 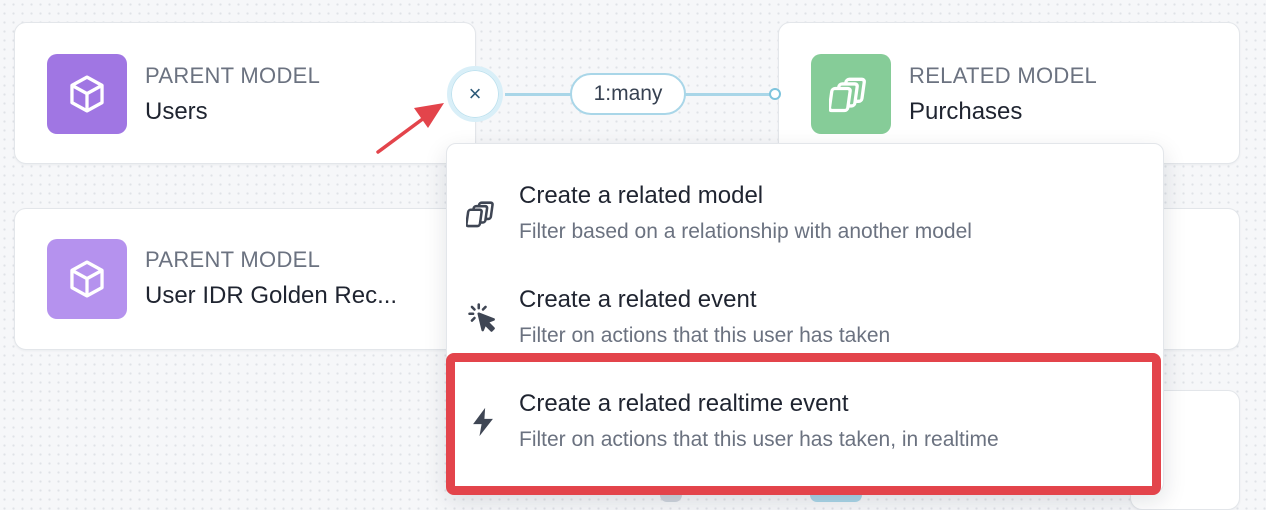 I want to click on menu-item-title: Create a related realtime event, so click(x=684, y=403).